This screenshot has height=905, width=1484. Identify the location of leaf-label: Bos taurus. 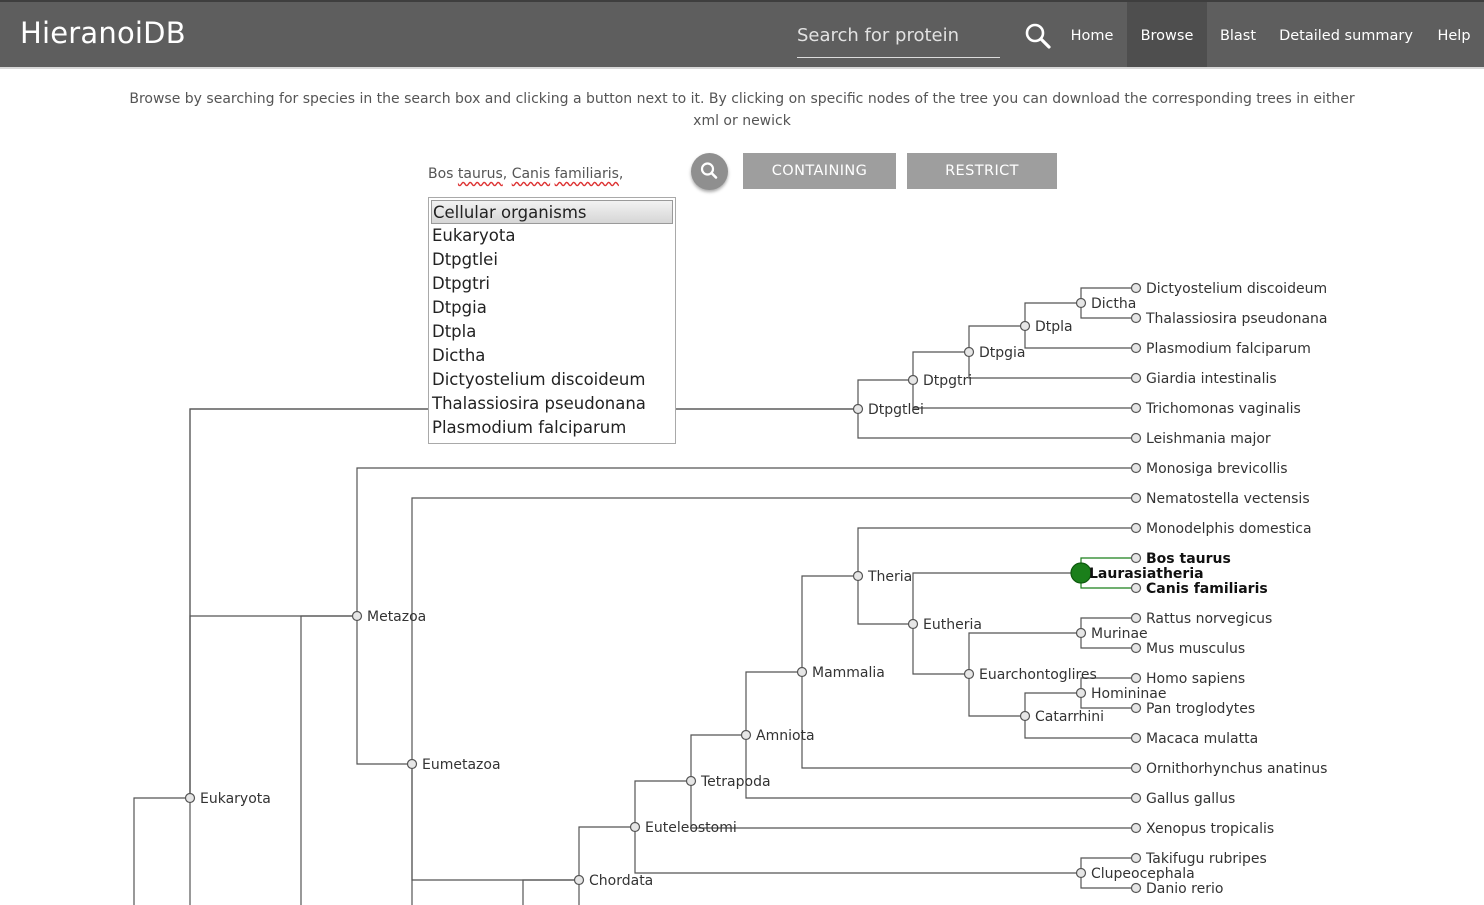
(1188, 559).